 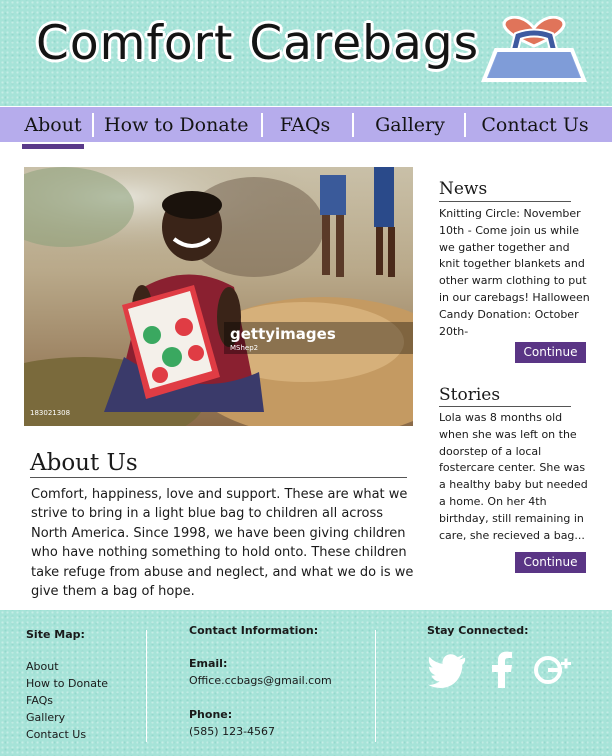 I want to click on about-title: About Us, so click(x=84, y=463).